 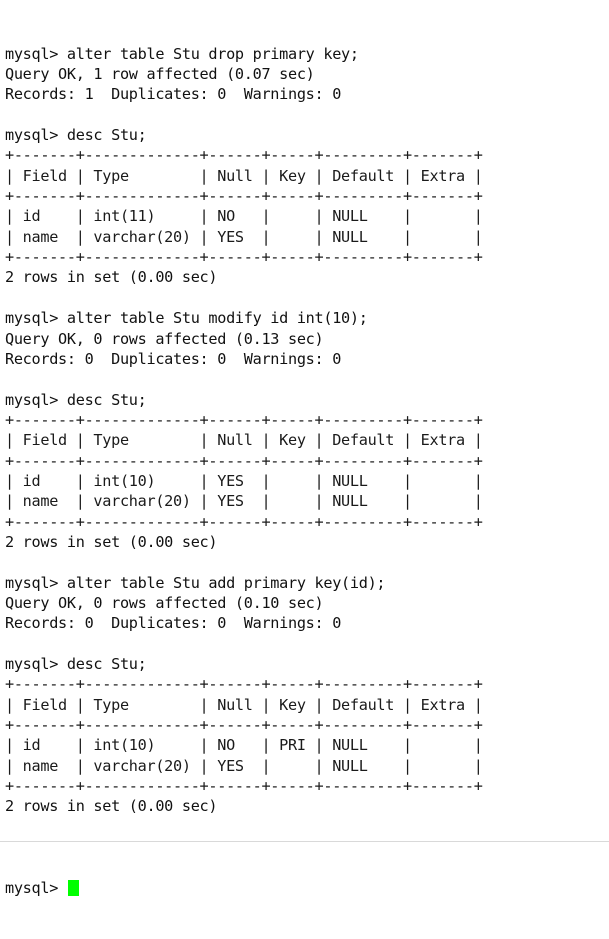 What do you see at coordinates (164, 602) in the screenshot?
I see `terminal-line: Query OK, 0 rows affected (0.10 sec)` at bounding box center [164, 602].